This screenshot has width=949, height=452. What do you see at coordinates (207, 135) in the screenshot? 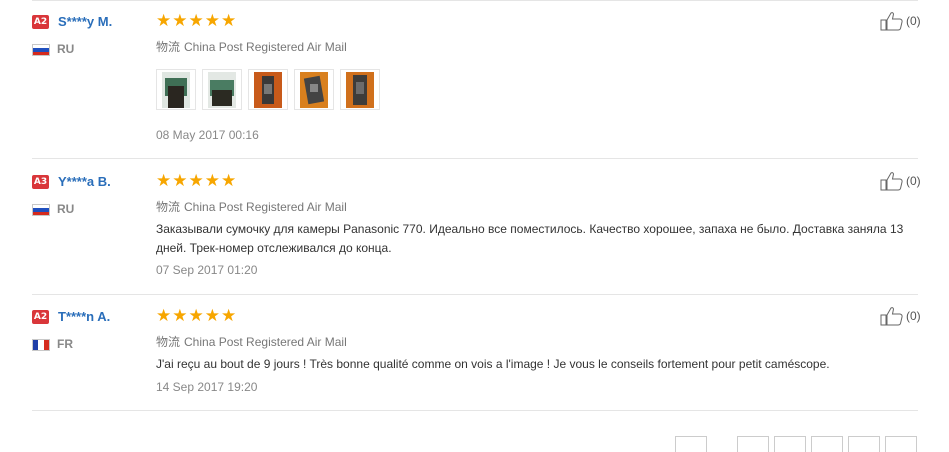
I see `review-date: 08 May 2017 00:16` at bounding box center [207, 135].